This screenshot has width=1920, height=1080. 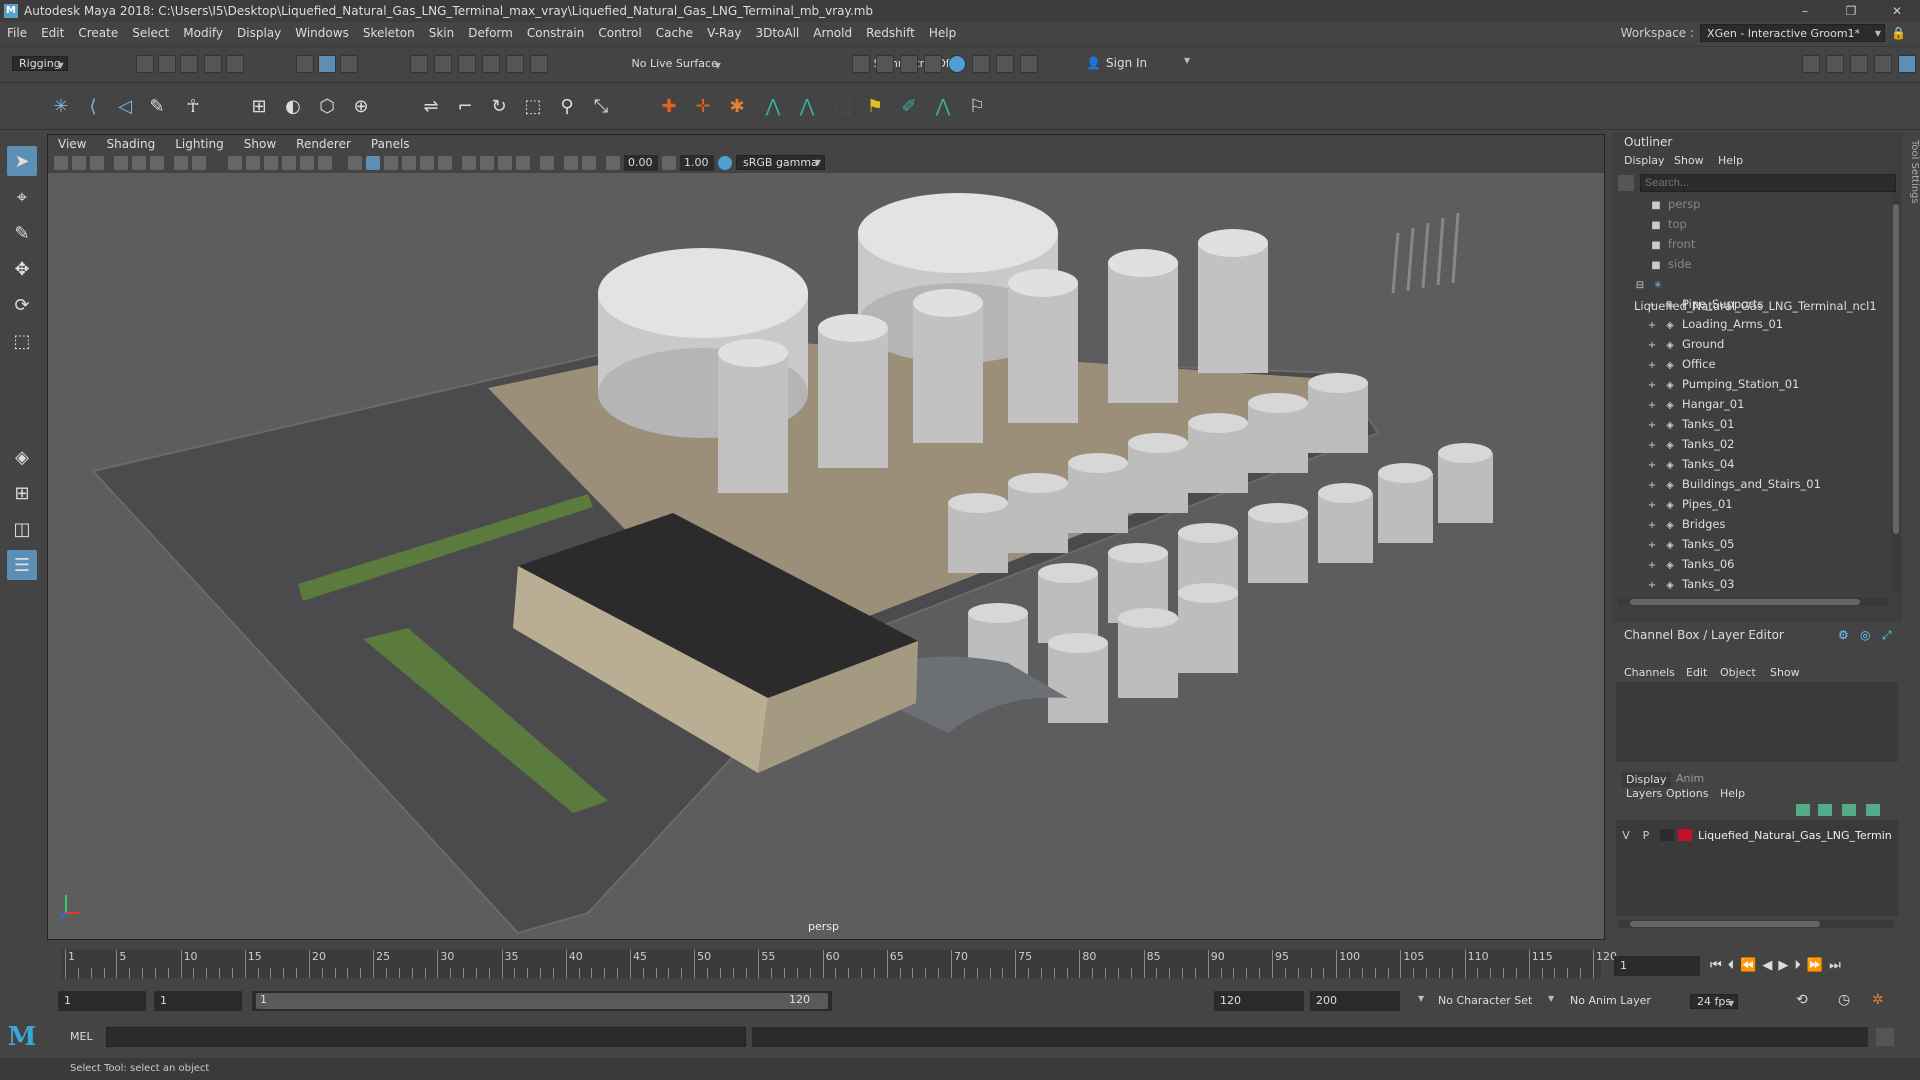 I want to click on outliner-item-front: ■ front, so click(x=1752, y=244).